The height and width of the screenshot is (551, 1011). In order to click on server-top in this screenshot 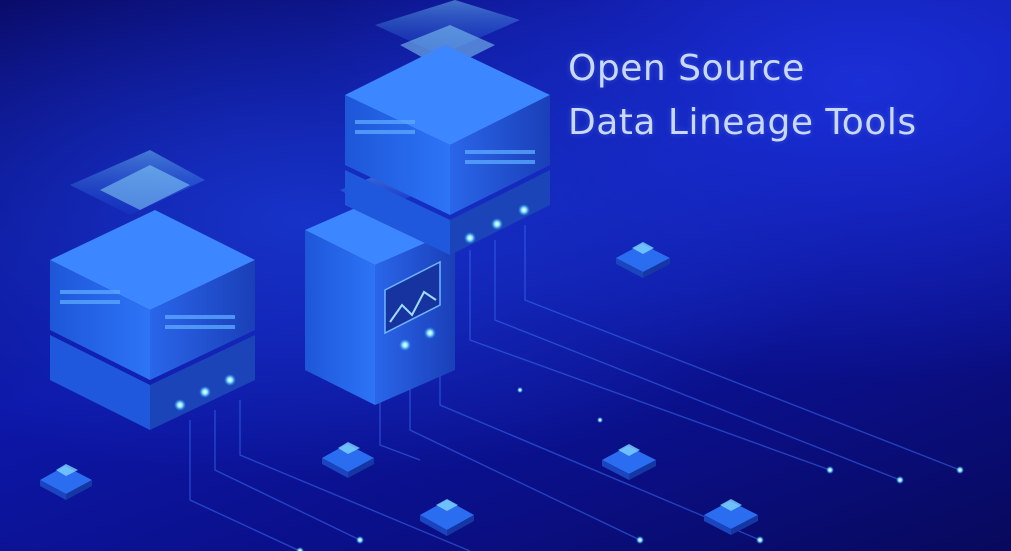, I will do `click(447, 127)`.